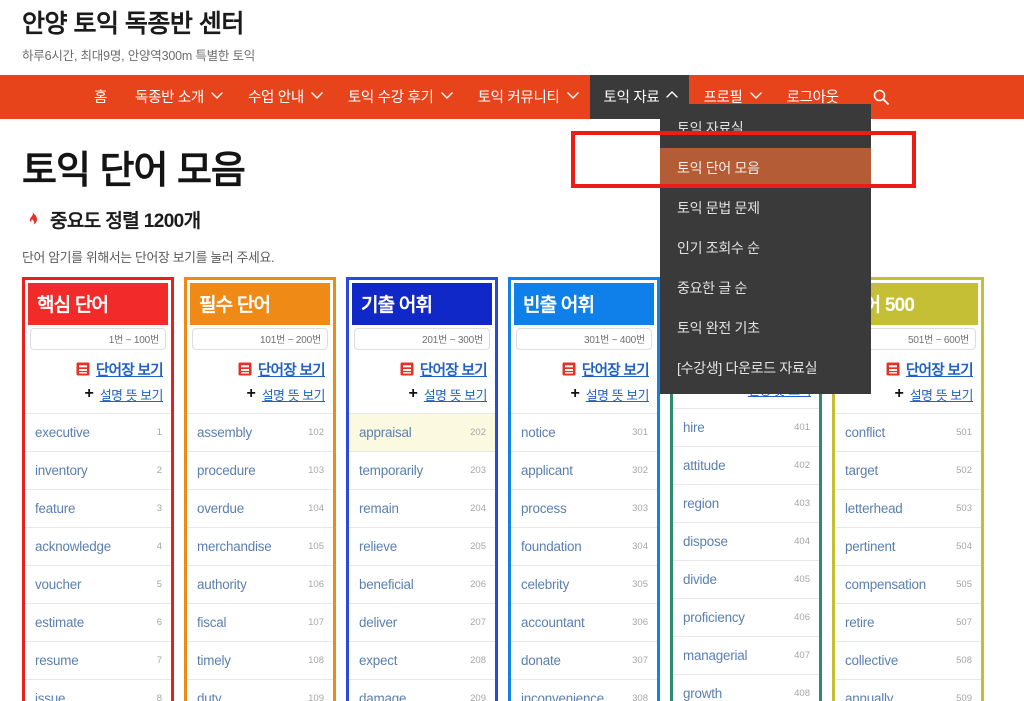  I want to click on word-text: celebrity, so click(545, 584).